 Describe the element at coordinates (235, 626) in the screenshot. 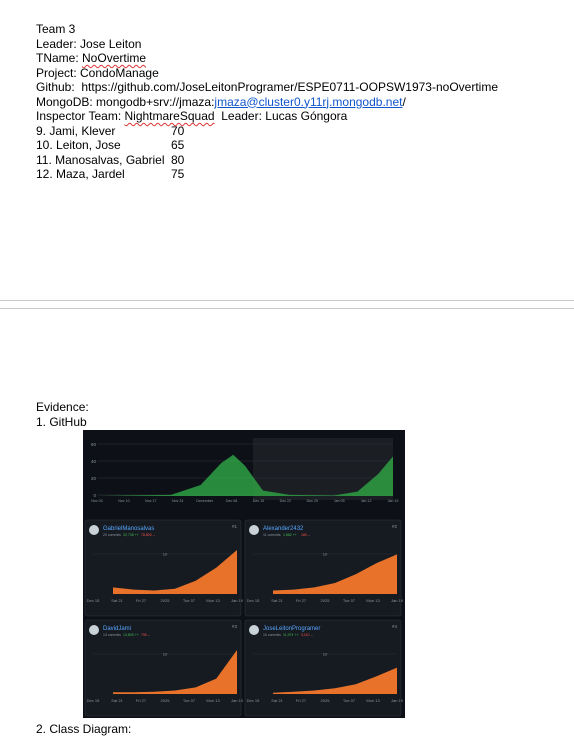

I see `contributor-rank: #3` at that location.